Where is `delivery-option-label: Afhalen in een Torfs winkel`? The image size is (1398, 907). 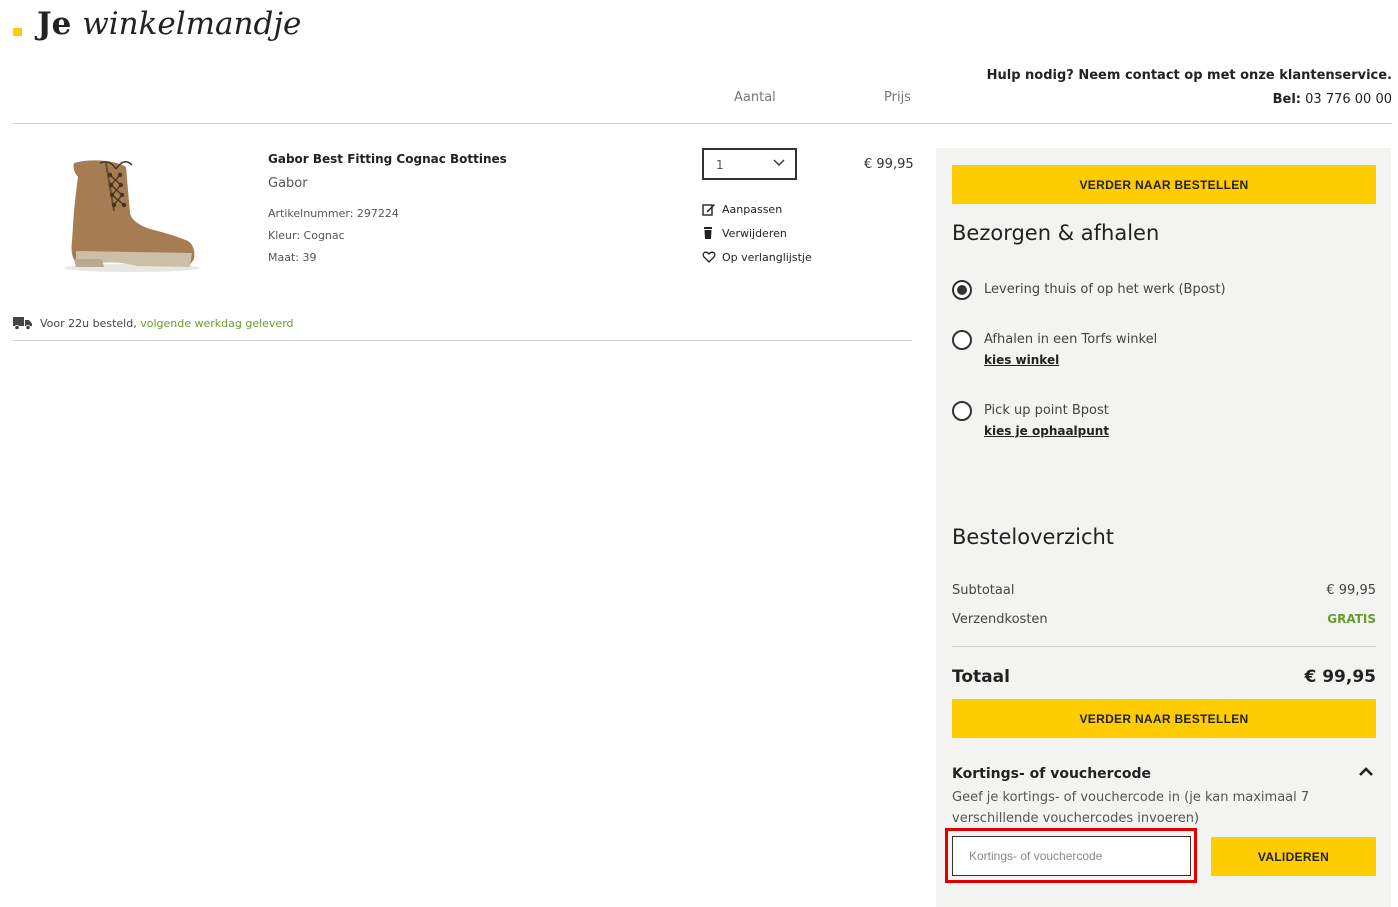
delivery-option-label: Afhalen in een Torfs winkel is located at coordinates (1071, 339).